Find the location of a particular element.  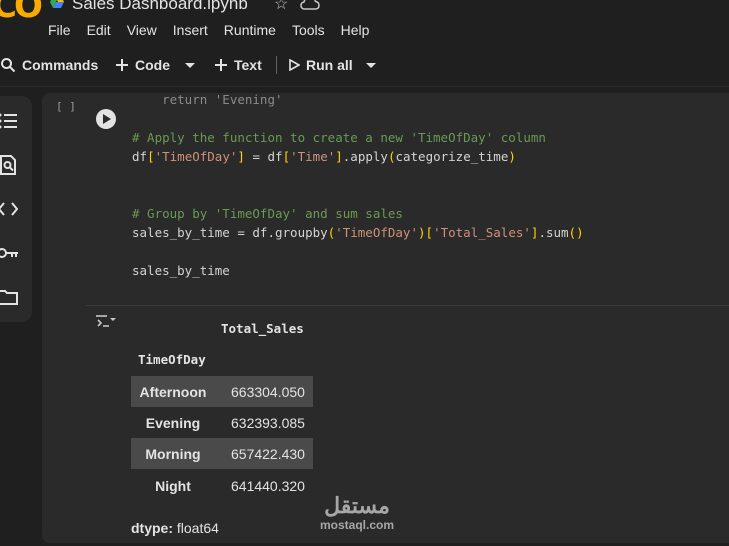

search-icon is located at coordinates (8, 65).